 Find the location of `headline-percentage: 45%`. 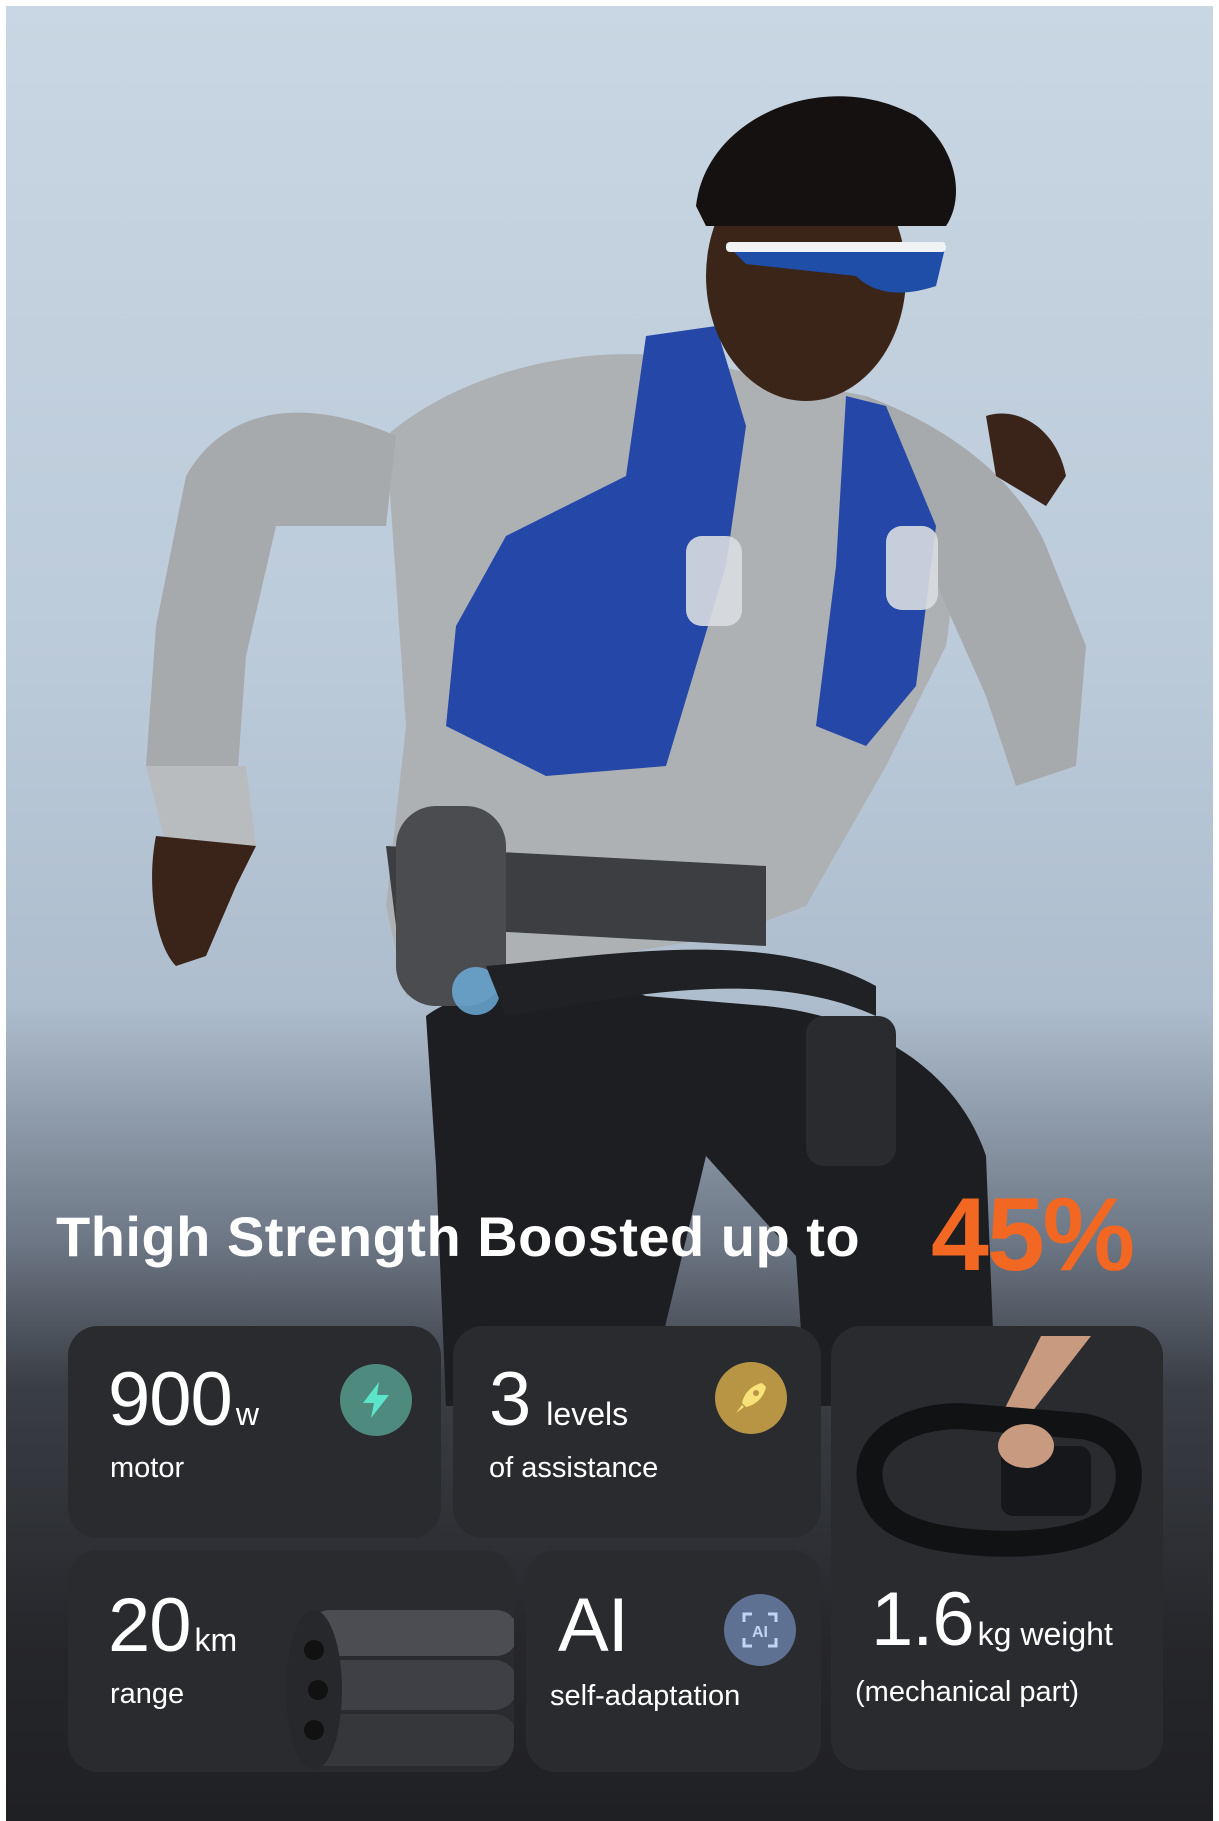

headline-percentage: 45% is located at coordinates (1033, 1235).